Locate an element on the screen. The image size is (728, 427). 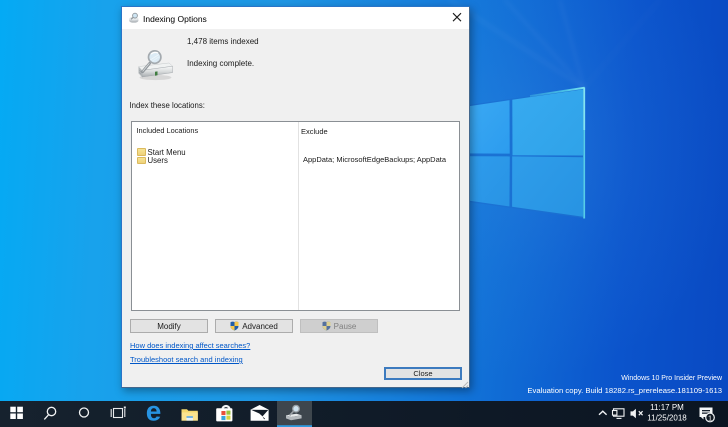
svg-text: 11:17 PM is located at coordinates (667, 407).